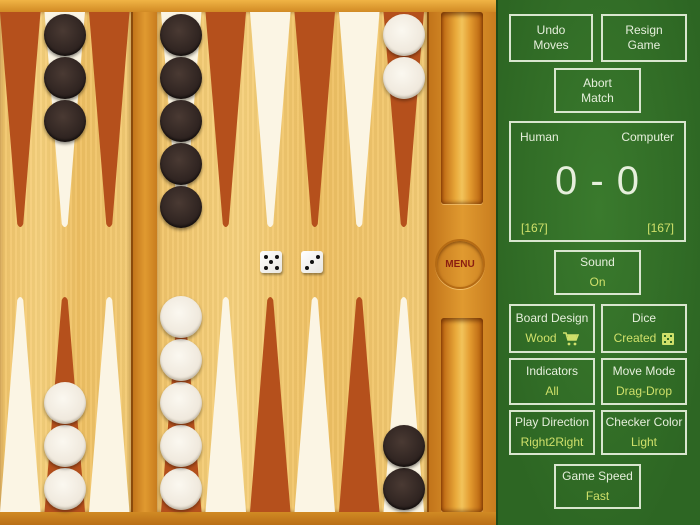 The width and height of the screenshot is (700, 525). What do you see at coordinates (552, 371) in the screenshot?
I see `indicators-label: Indicators` at bounding box center [552, 371].